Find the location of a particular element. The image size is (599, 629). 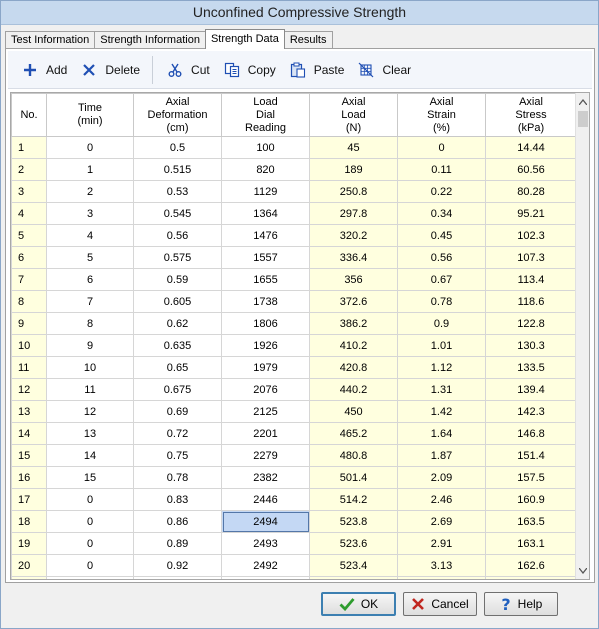

table-row: 3 2 0.53 1129 250.8 0.22 80.28 is located at coordinates (294, 191).